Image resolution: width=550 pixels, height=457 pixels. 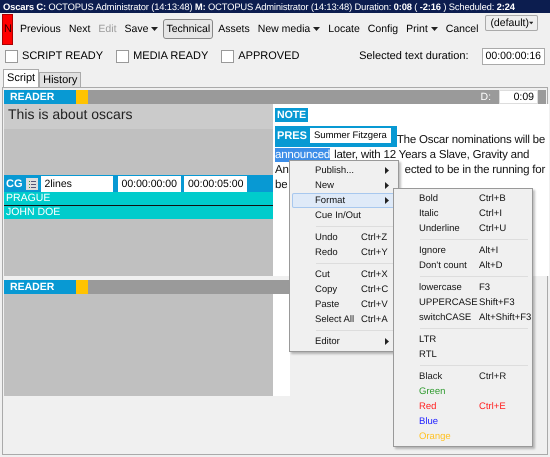 What do you see at coordinates (463, 376) in the screenshot?
I see `menu-item: Black Ctrl+R` at bounding box center [463, 376].